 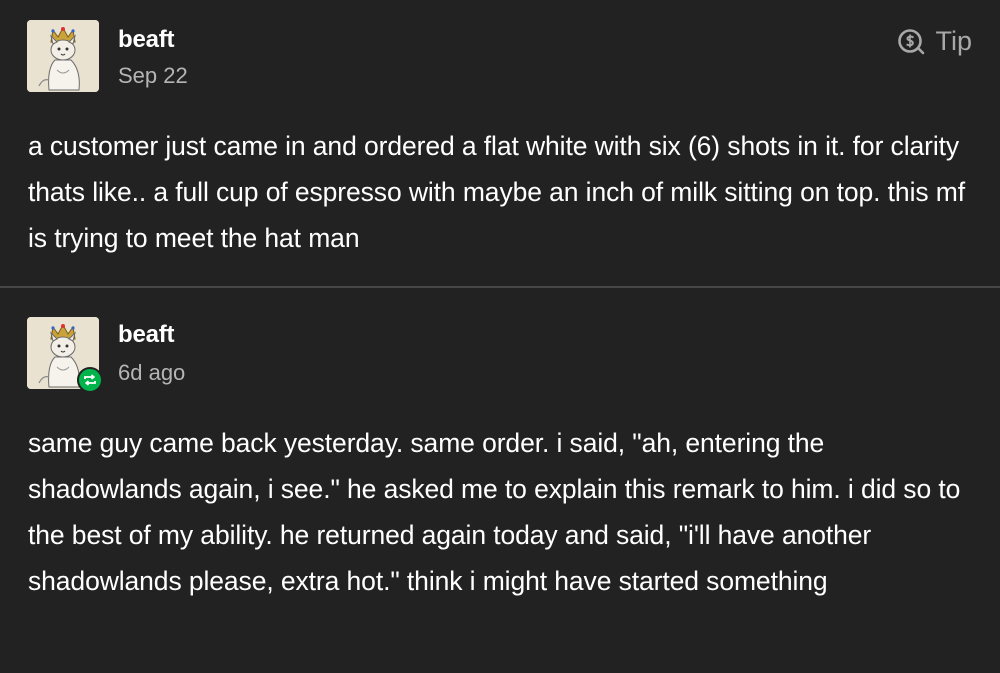 I want to click on timestamp: 6d ago, so click(x=151, y=373).